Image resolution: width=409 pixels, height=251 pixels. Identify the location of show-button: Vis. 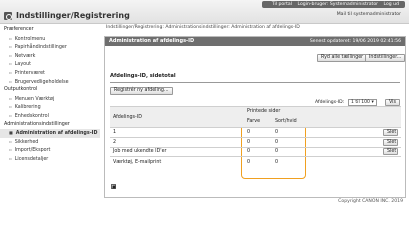
(393, 102).